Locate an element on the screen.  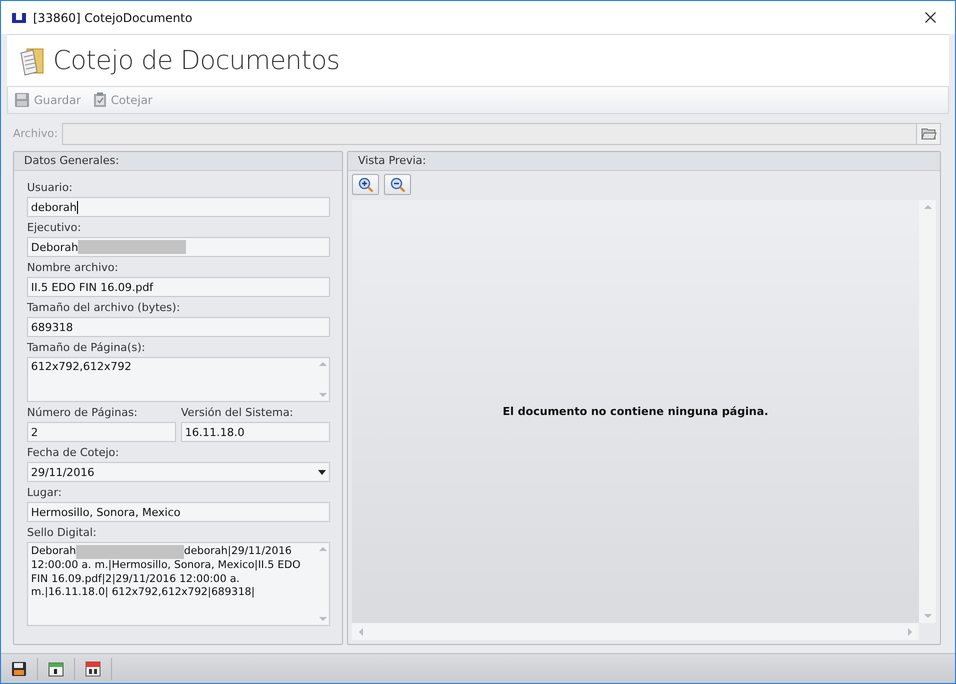
horizontal-scrollbar is located at coordinates (635, 631).